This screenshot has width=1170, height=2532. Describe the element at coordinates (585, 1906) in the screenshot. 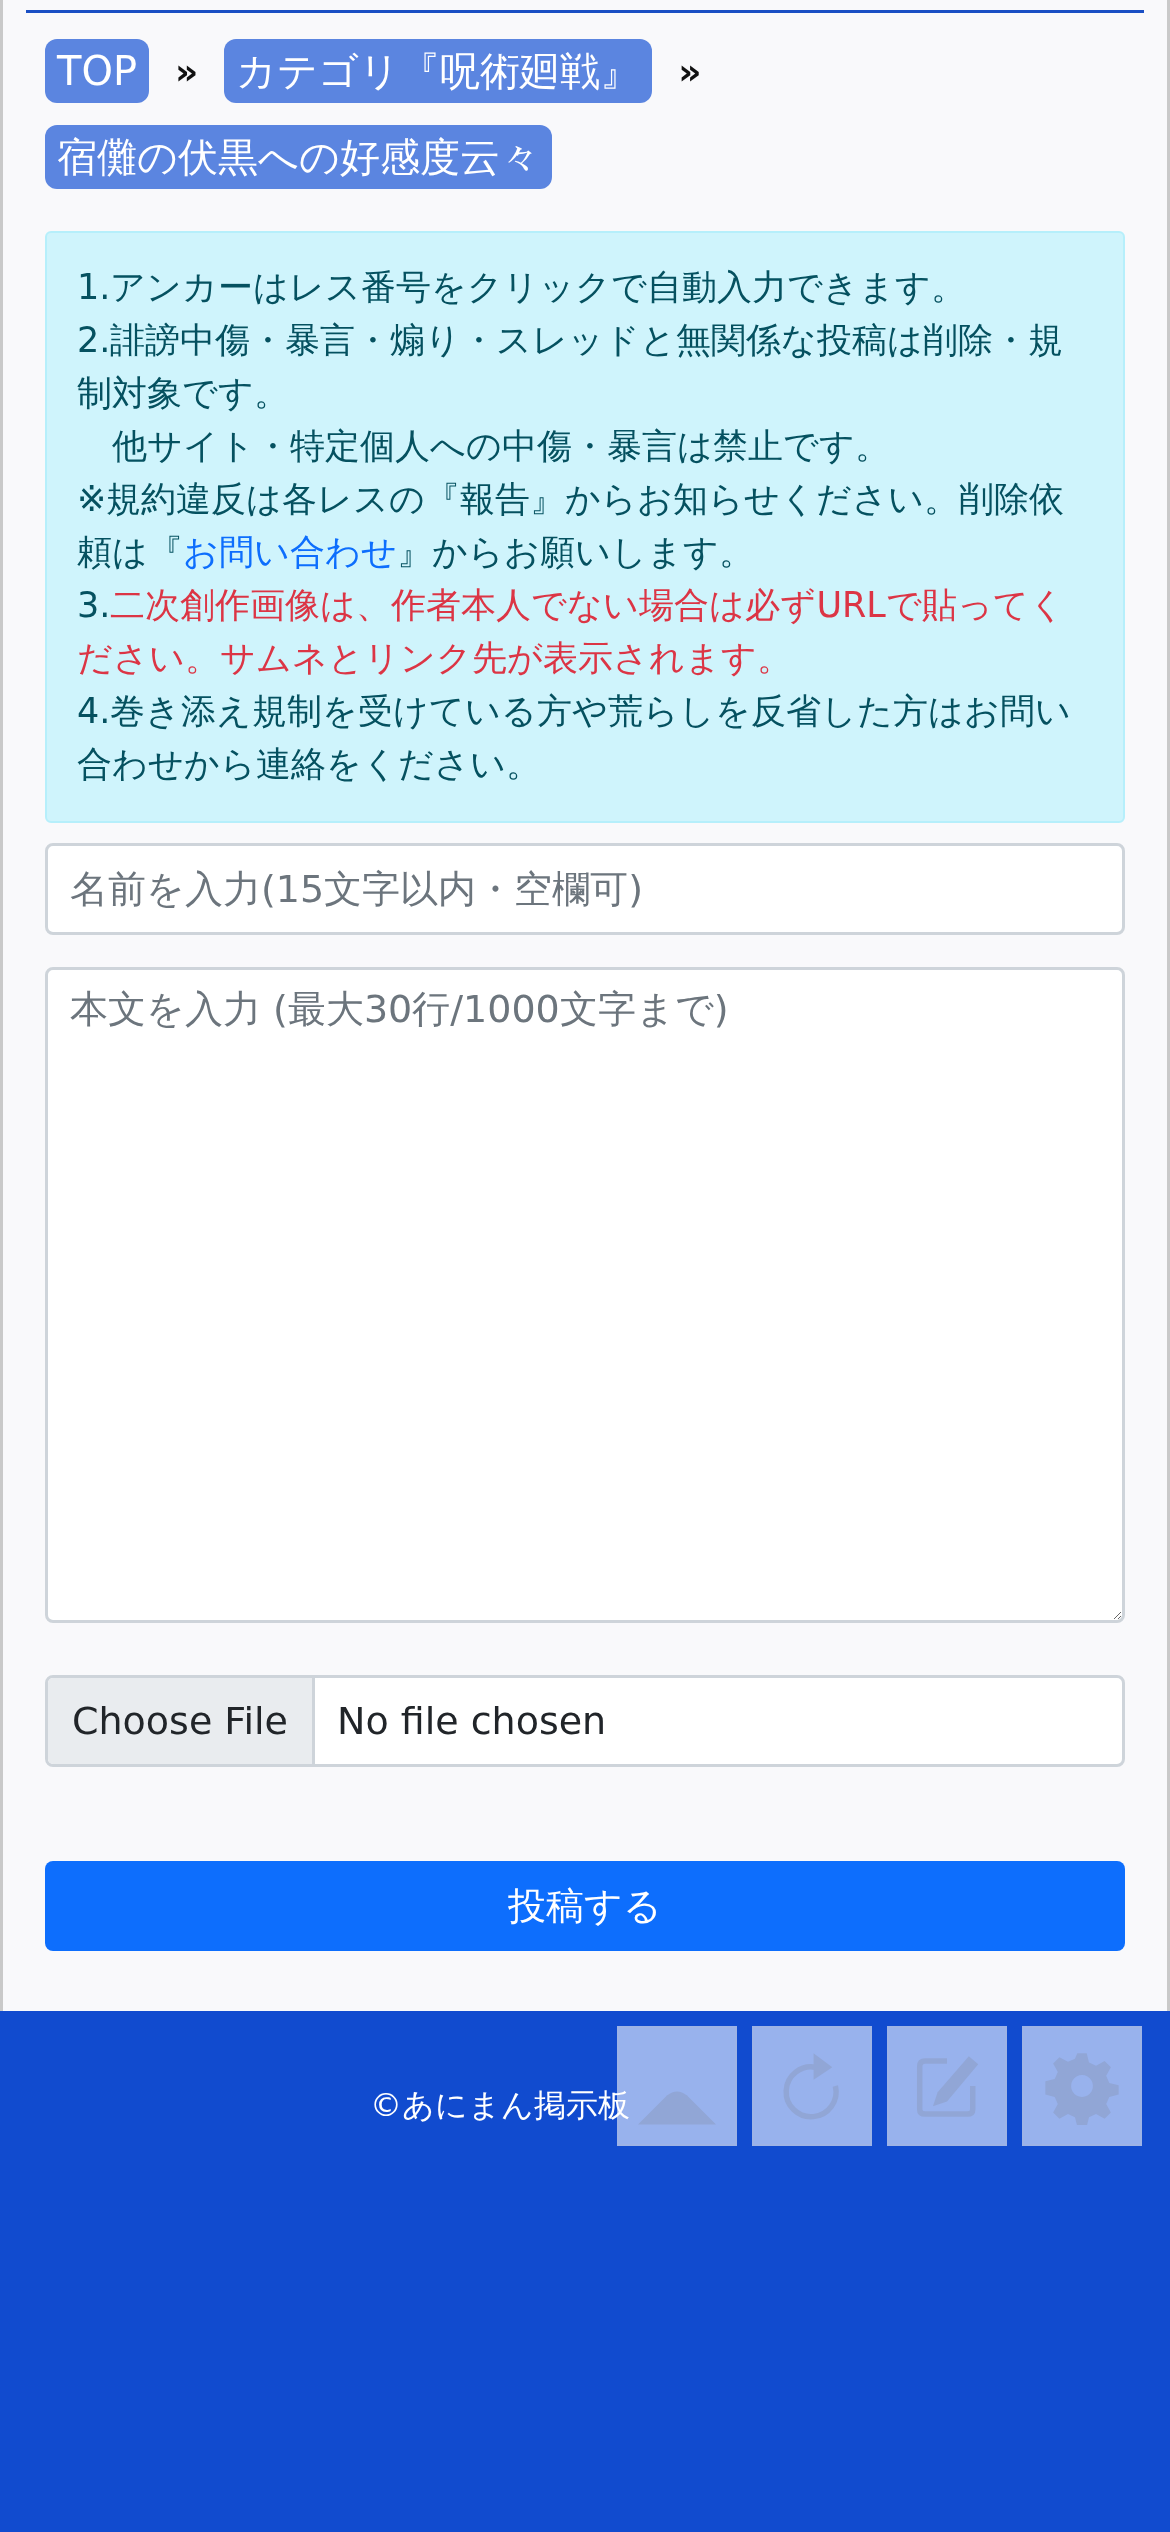

I see `submit-button: 投稿する` at that location.